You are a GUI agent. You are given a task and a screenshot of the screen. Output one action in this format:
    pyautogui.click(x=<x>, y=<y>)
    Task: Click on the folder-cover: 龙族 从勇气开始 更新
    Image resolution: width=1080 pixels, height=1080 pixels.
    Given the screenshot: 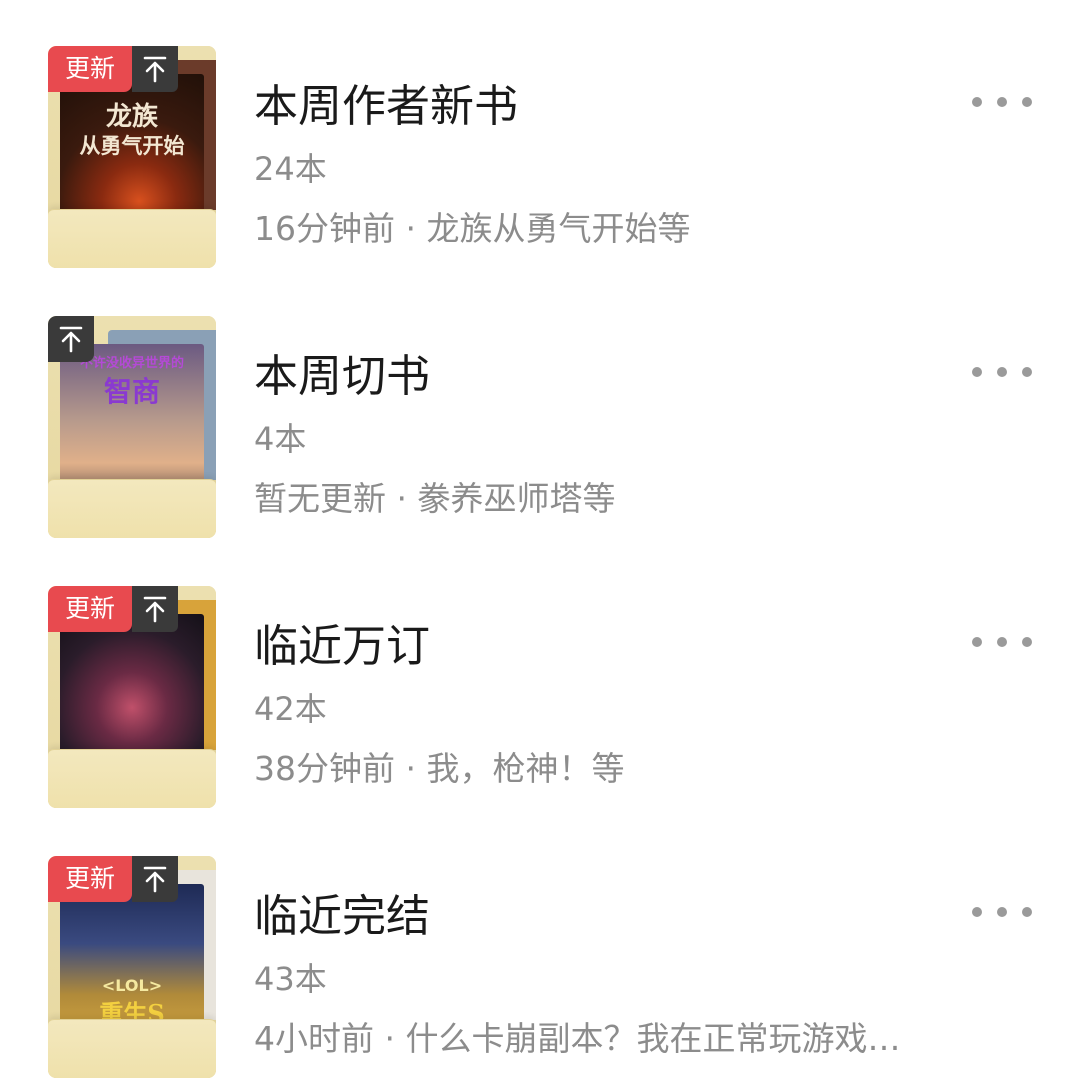 What is the action you would take?
    pyautogui.click(x=132, y=157)
    